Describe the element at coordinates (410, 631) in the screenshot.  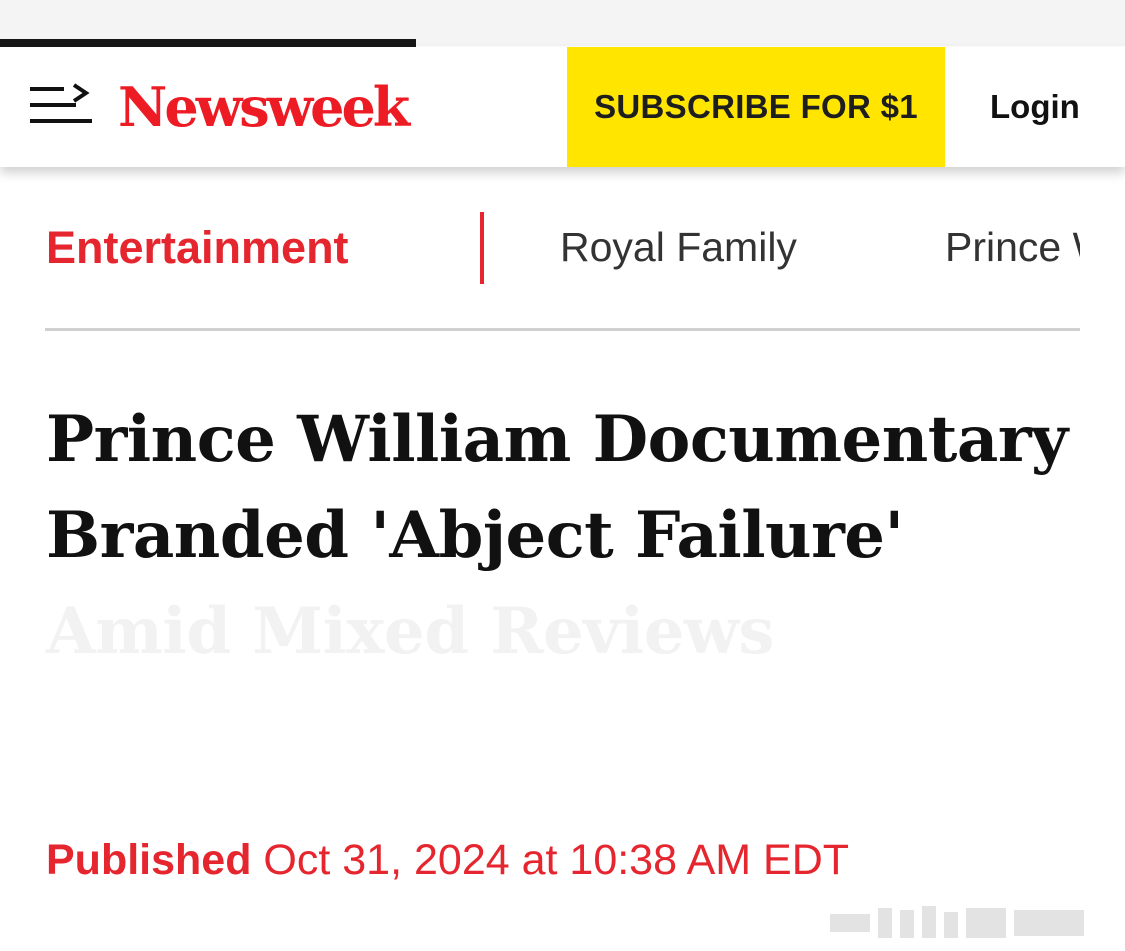
I see `headline-faded-text: Amid Mixed Reviews` at that location.